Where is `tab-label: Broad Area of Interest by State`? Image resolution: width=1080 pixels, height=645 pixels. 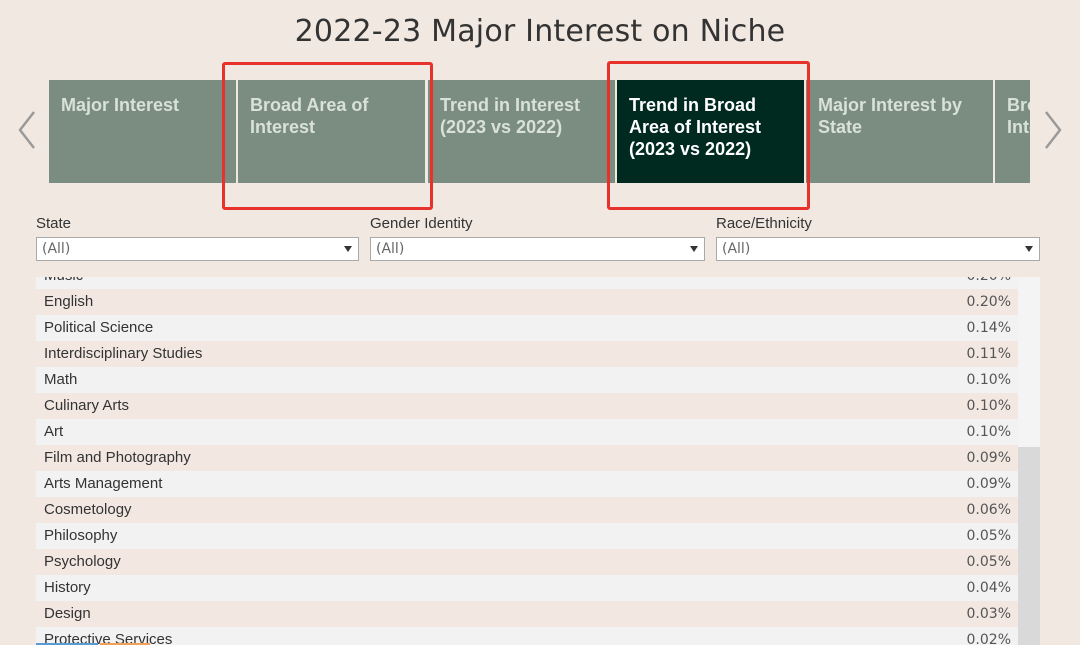
tab-label: Broad Area of Interest by State is located at coordinates (1018, 116).